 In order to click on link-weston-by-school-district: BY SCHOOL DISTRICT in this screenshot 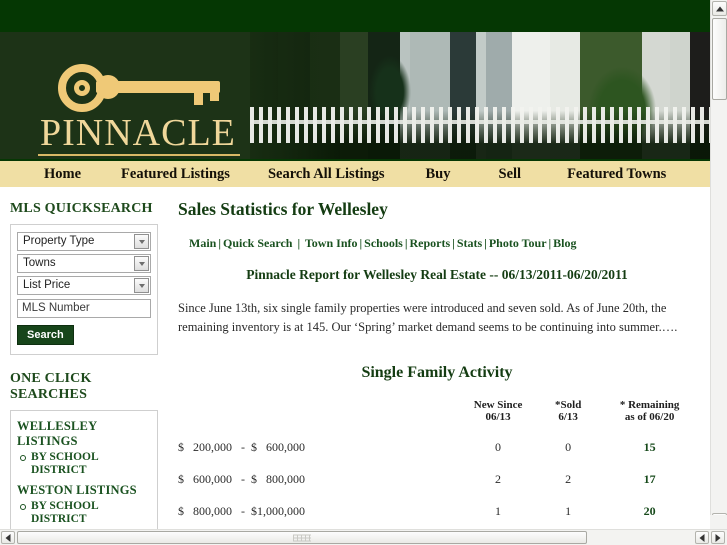, I will do `click(85, 513)`.